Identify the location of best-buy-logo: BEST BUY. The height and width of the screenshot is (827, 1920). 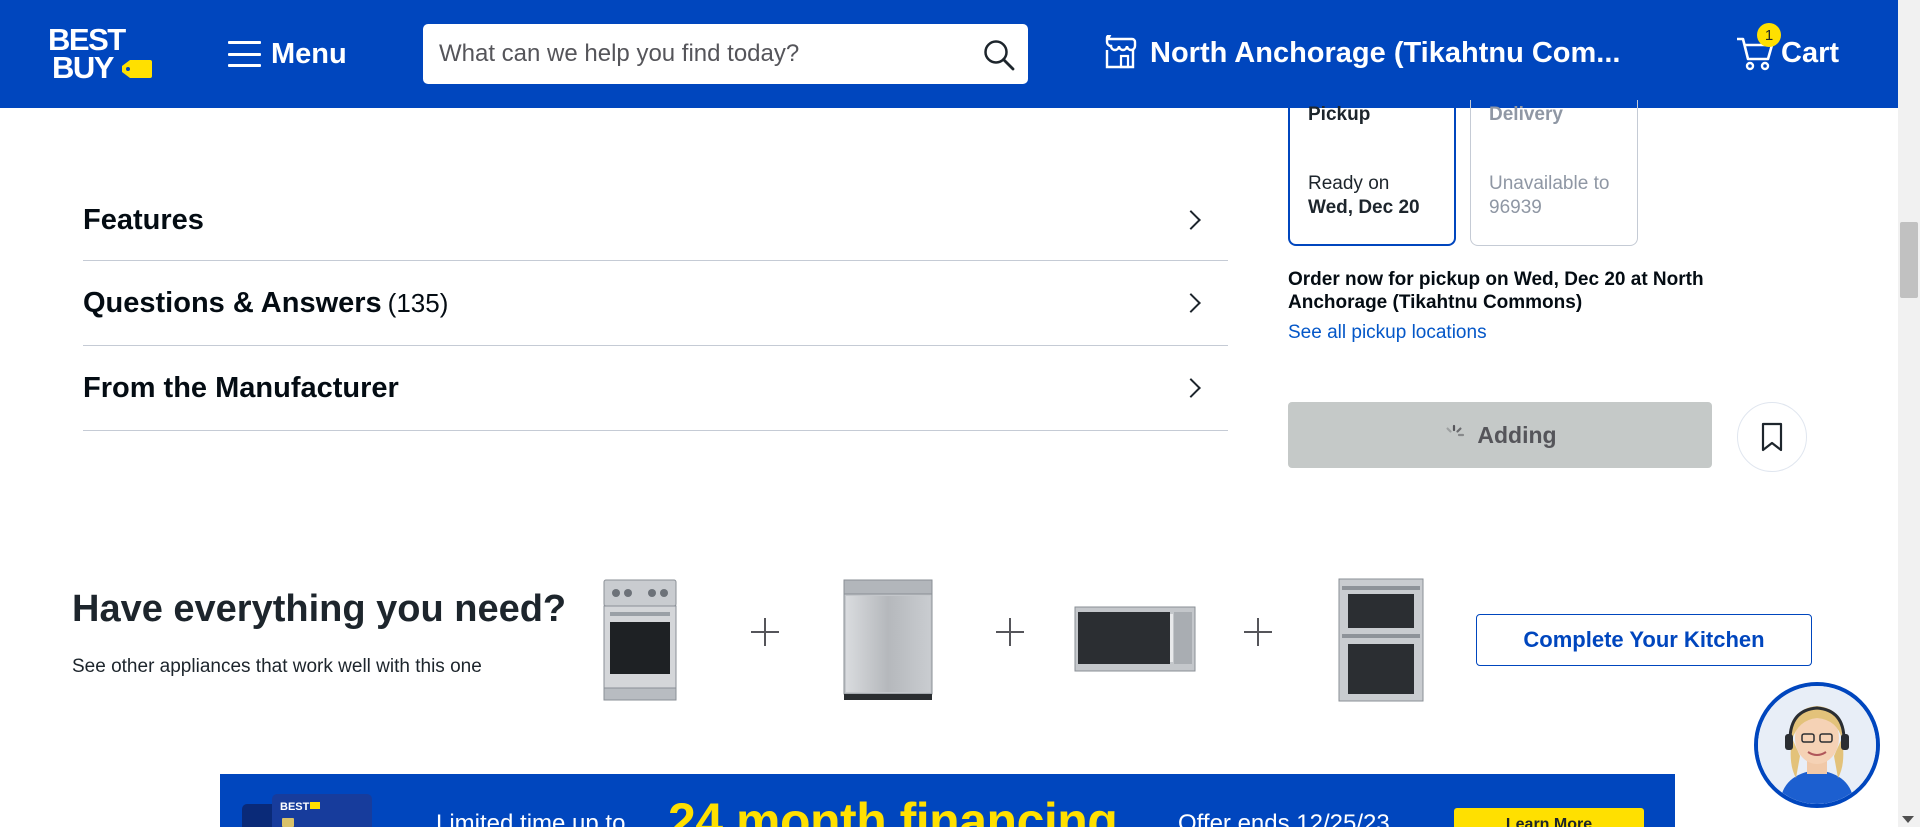
(100, 54).